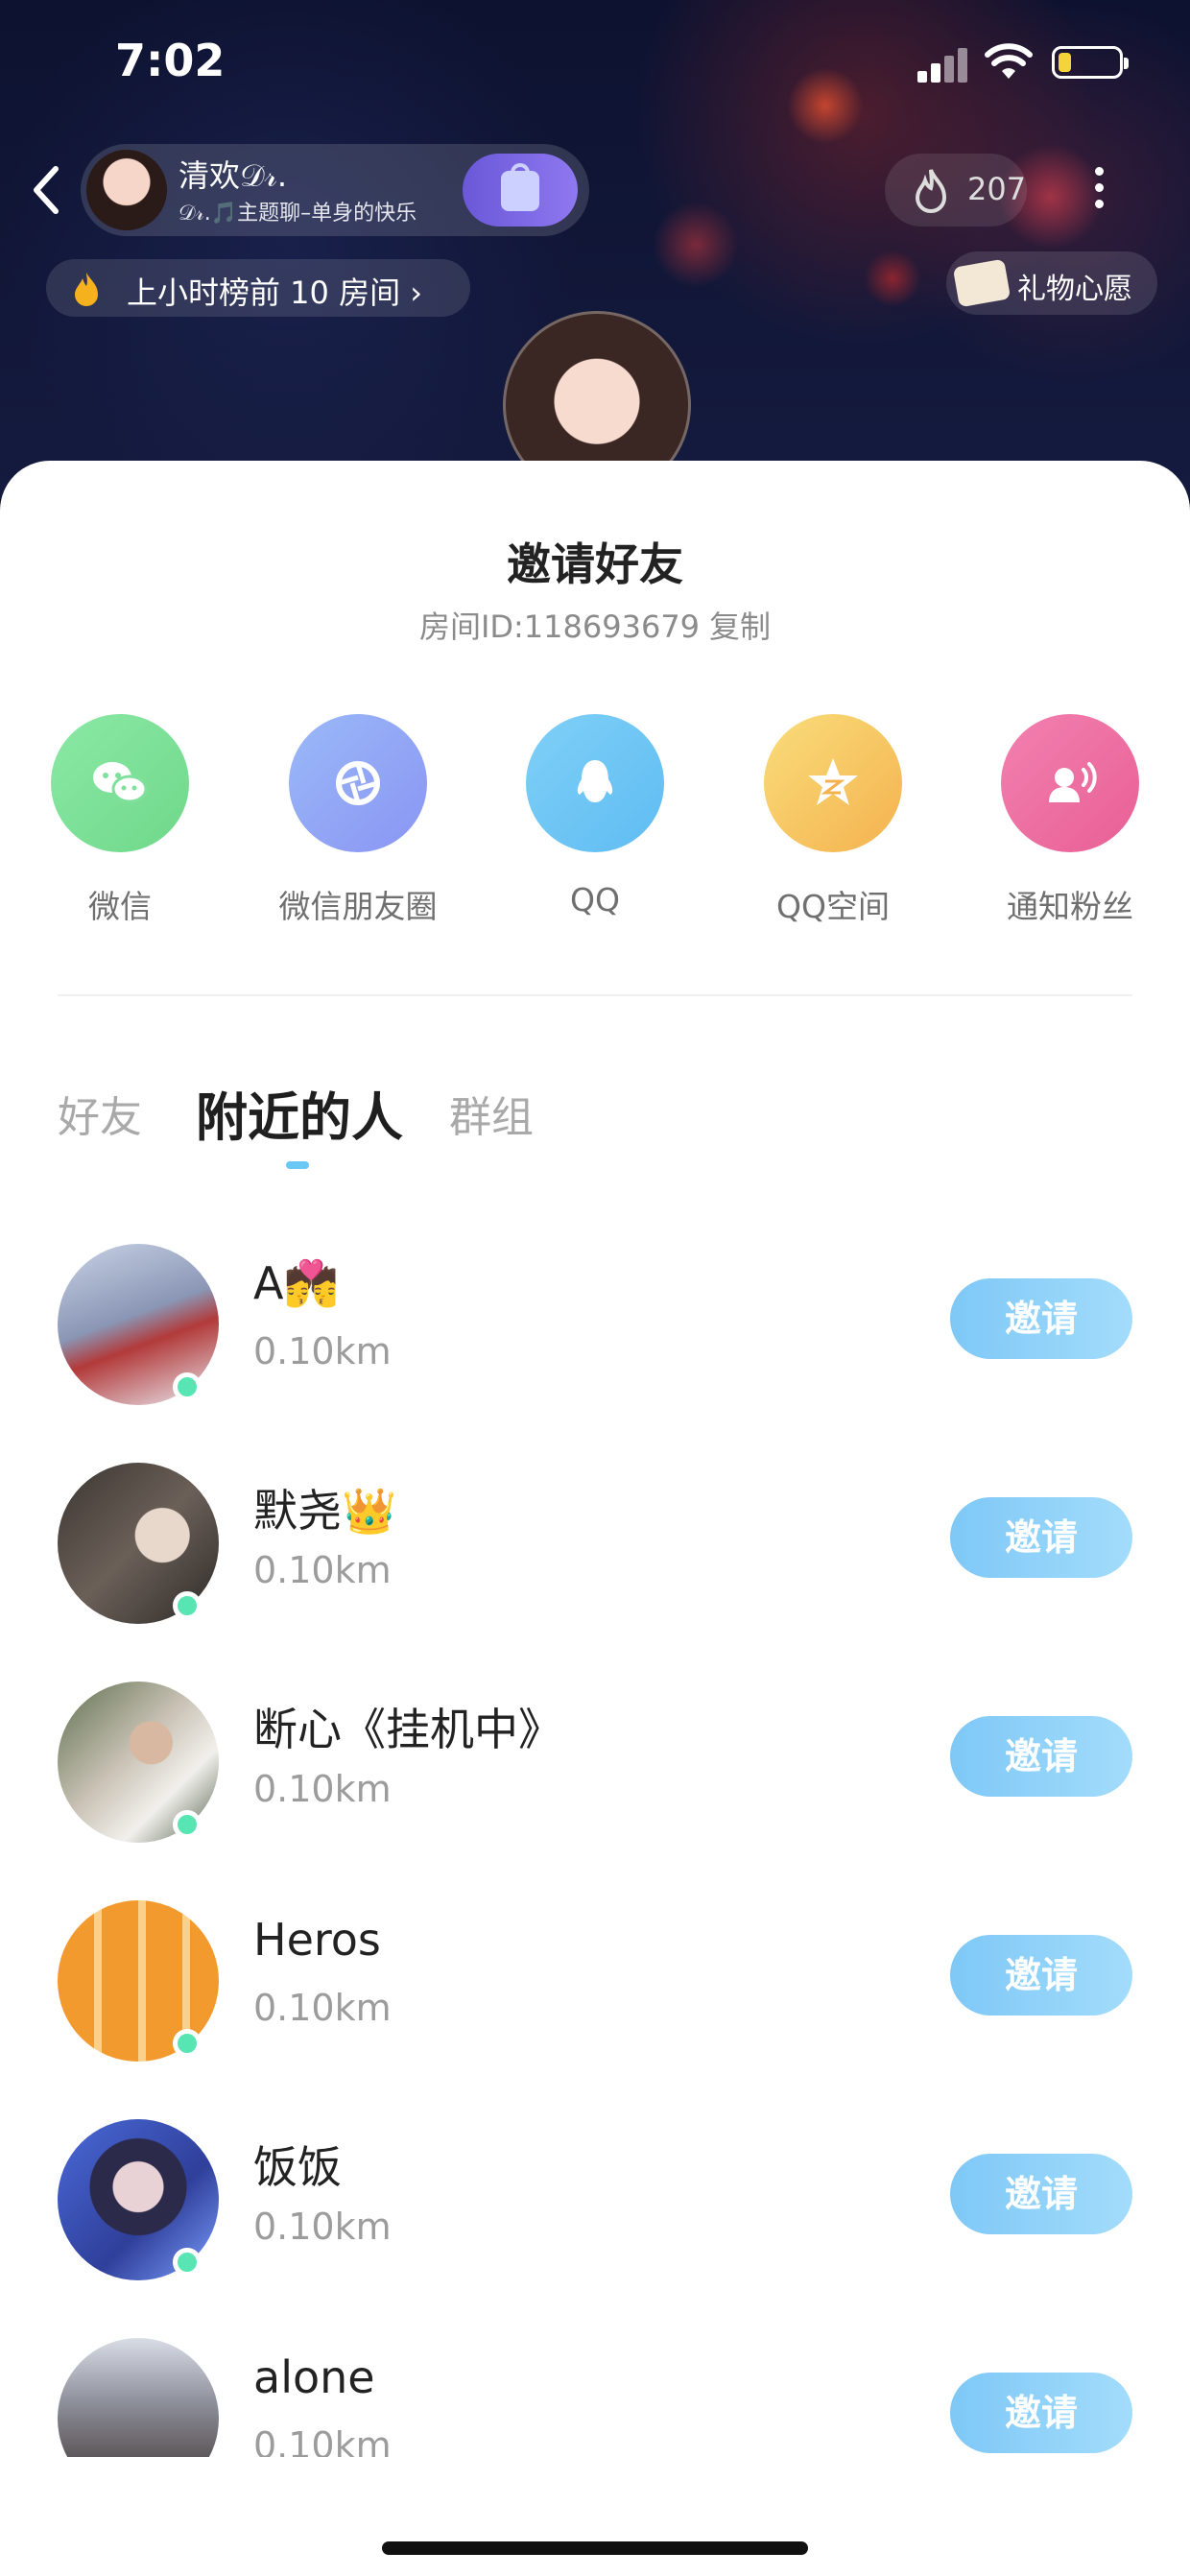 Image resolution: width=1190 pixels, height=2576 pixels. What do you see at coordinates (296, 1283) in the screenshot?
I see `user-name: A💏` at bounding box center [296, 1283].